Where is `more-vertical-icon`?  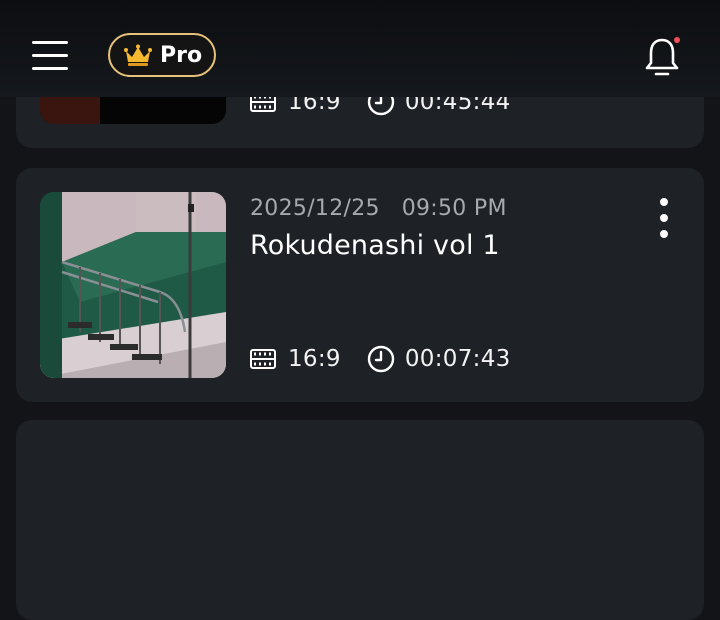 more-vertical-icon is located at coordinates (664, 202).